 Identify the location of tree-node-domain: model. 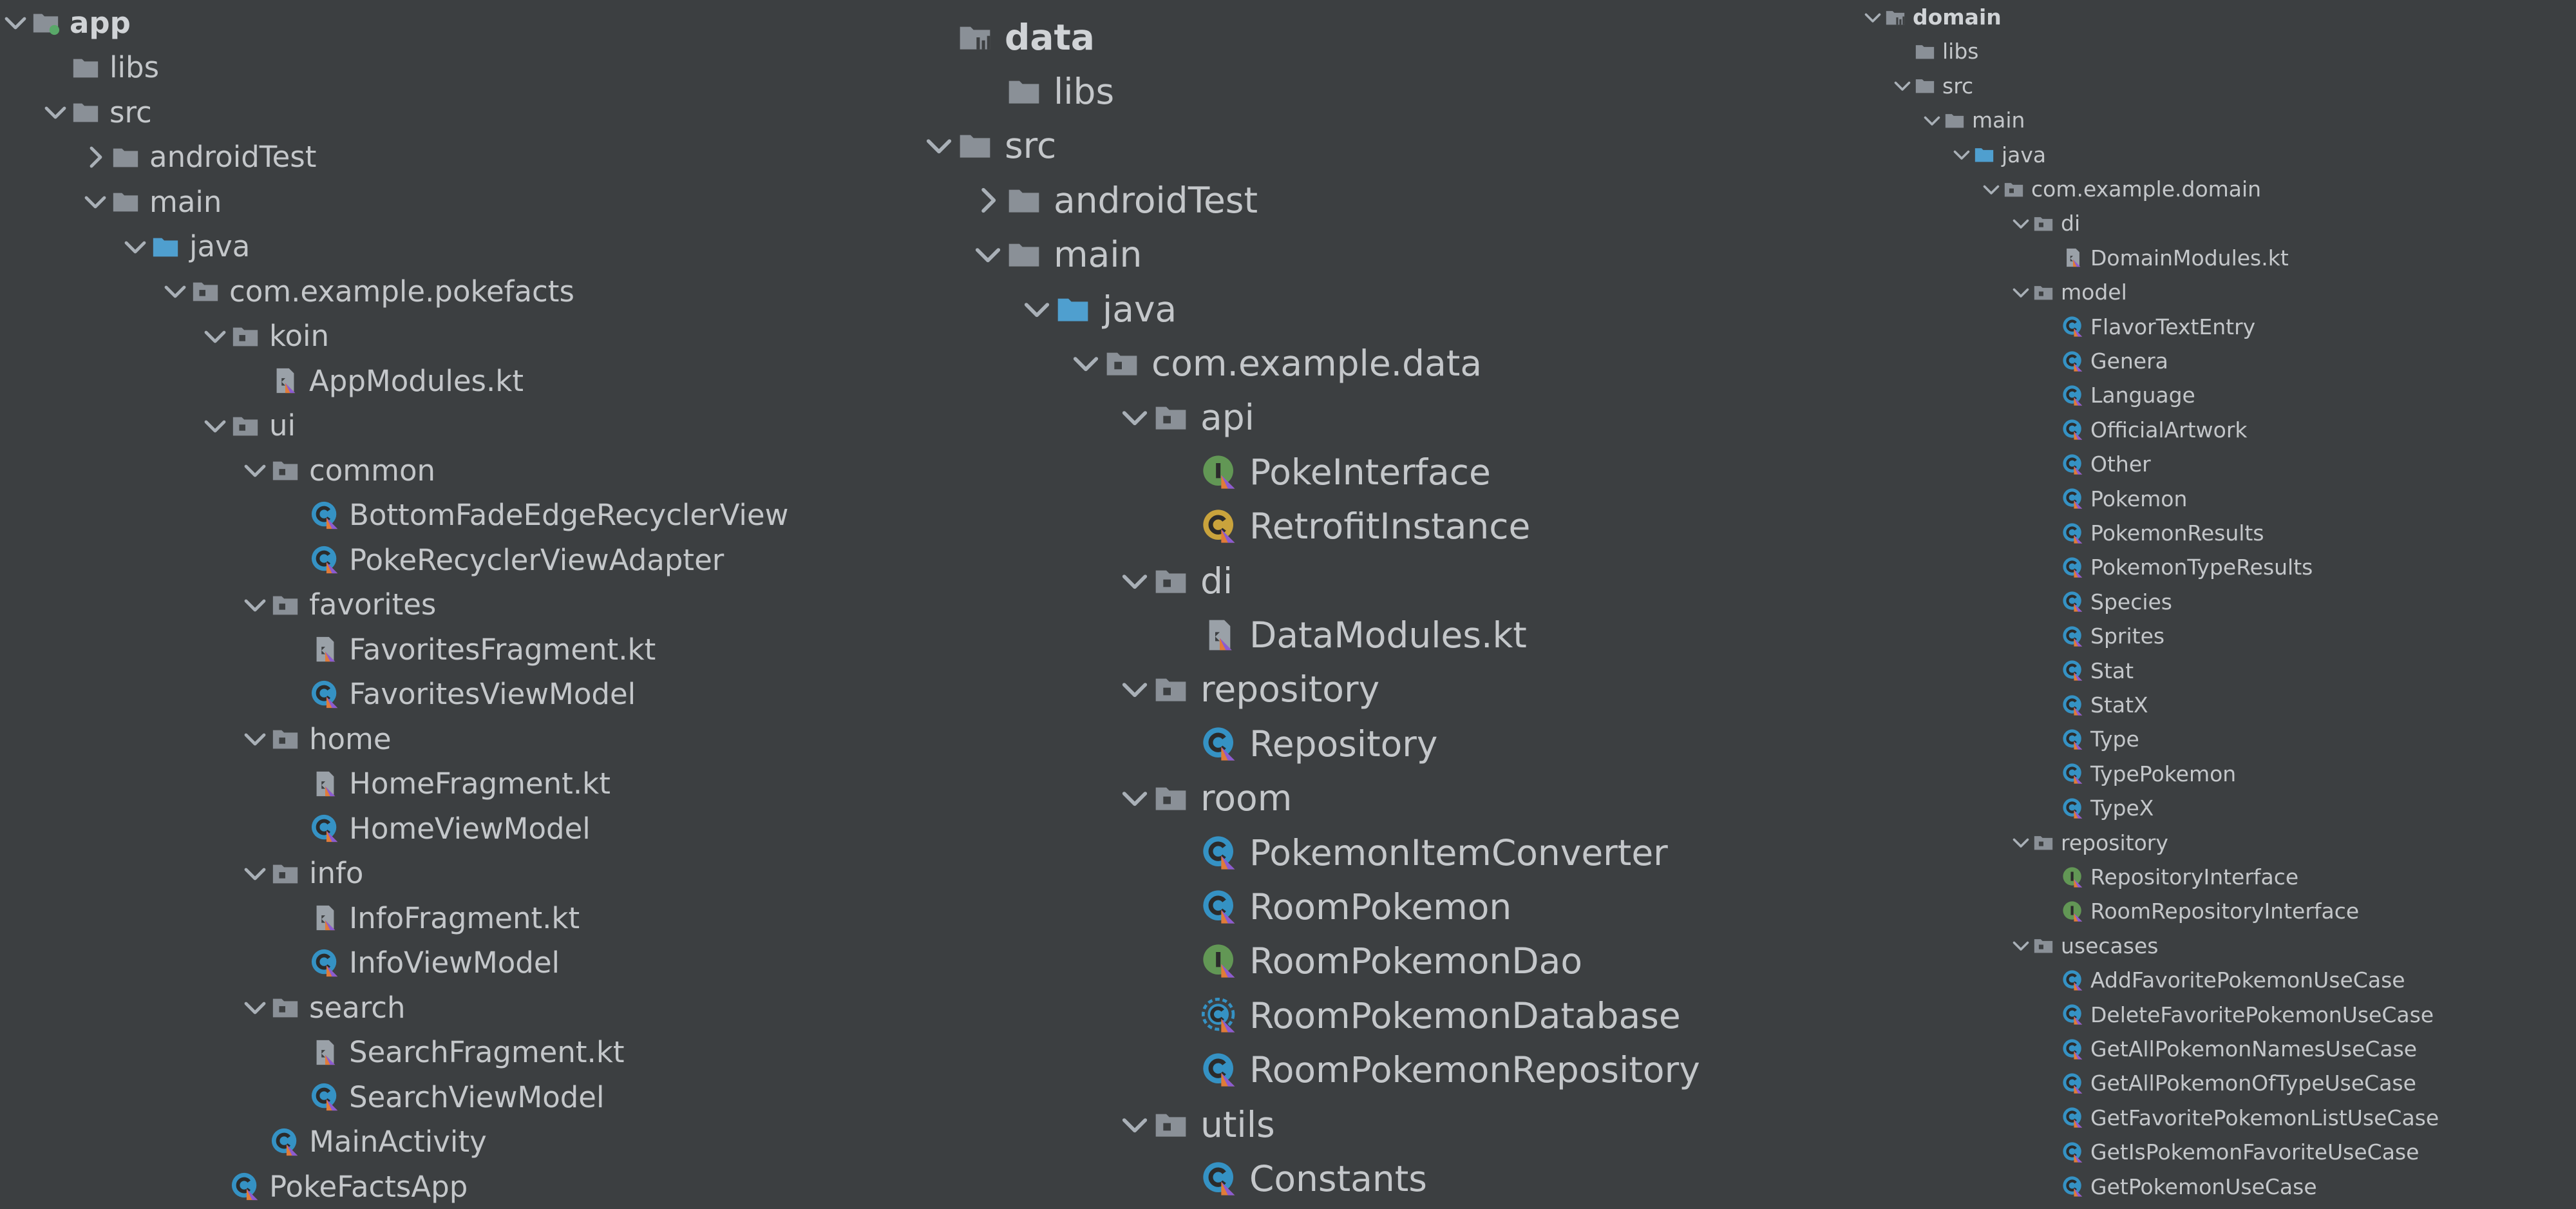
(2068, 292).